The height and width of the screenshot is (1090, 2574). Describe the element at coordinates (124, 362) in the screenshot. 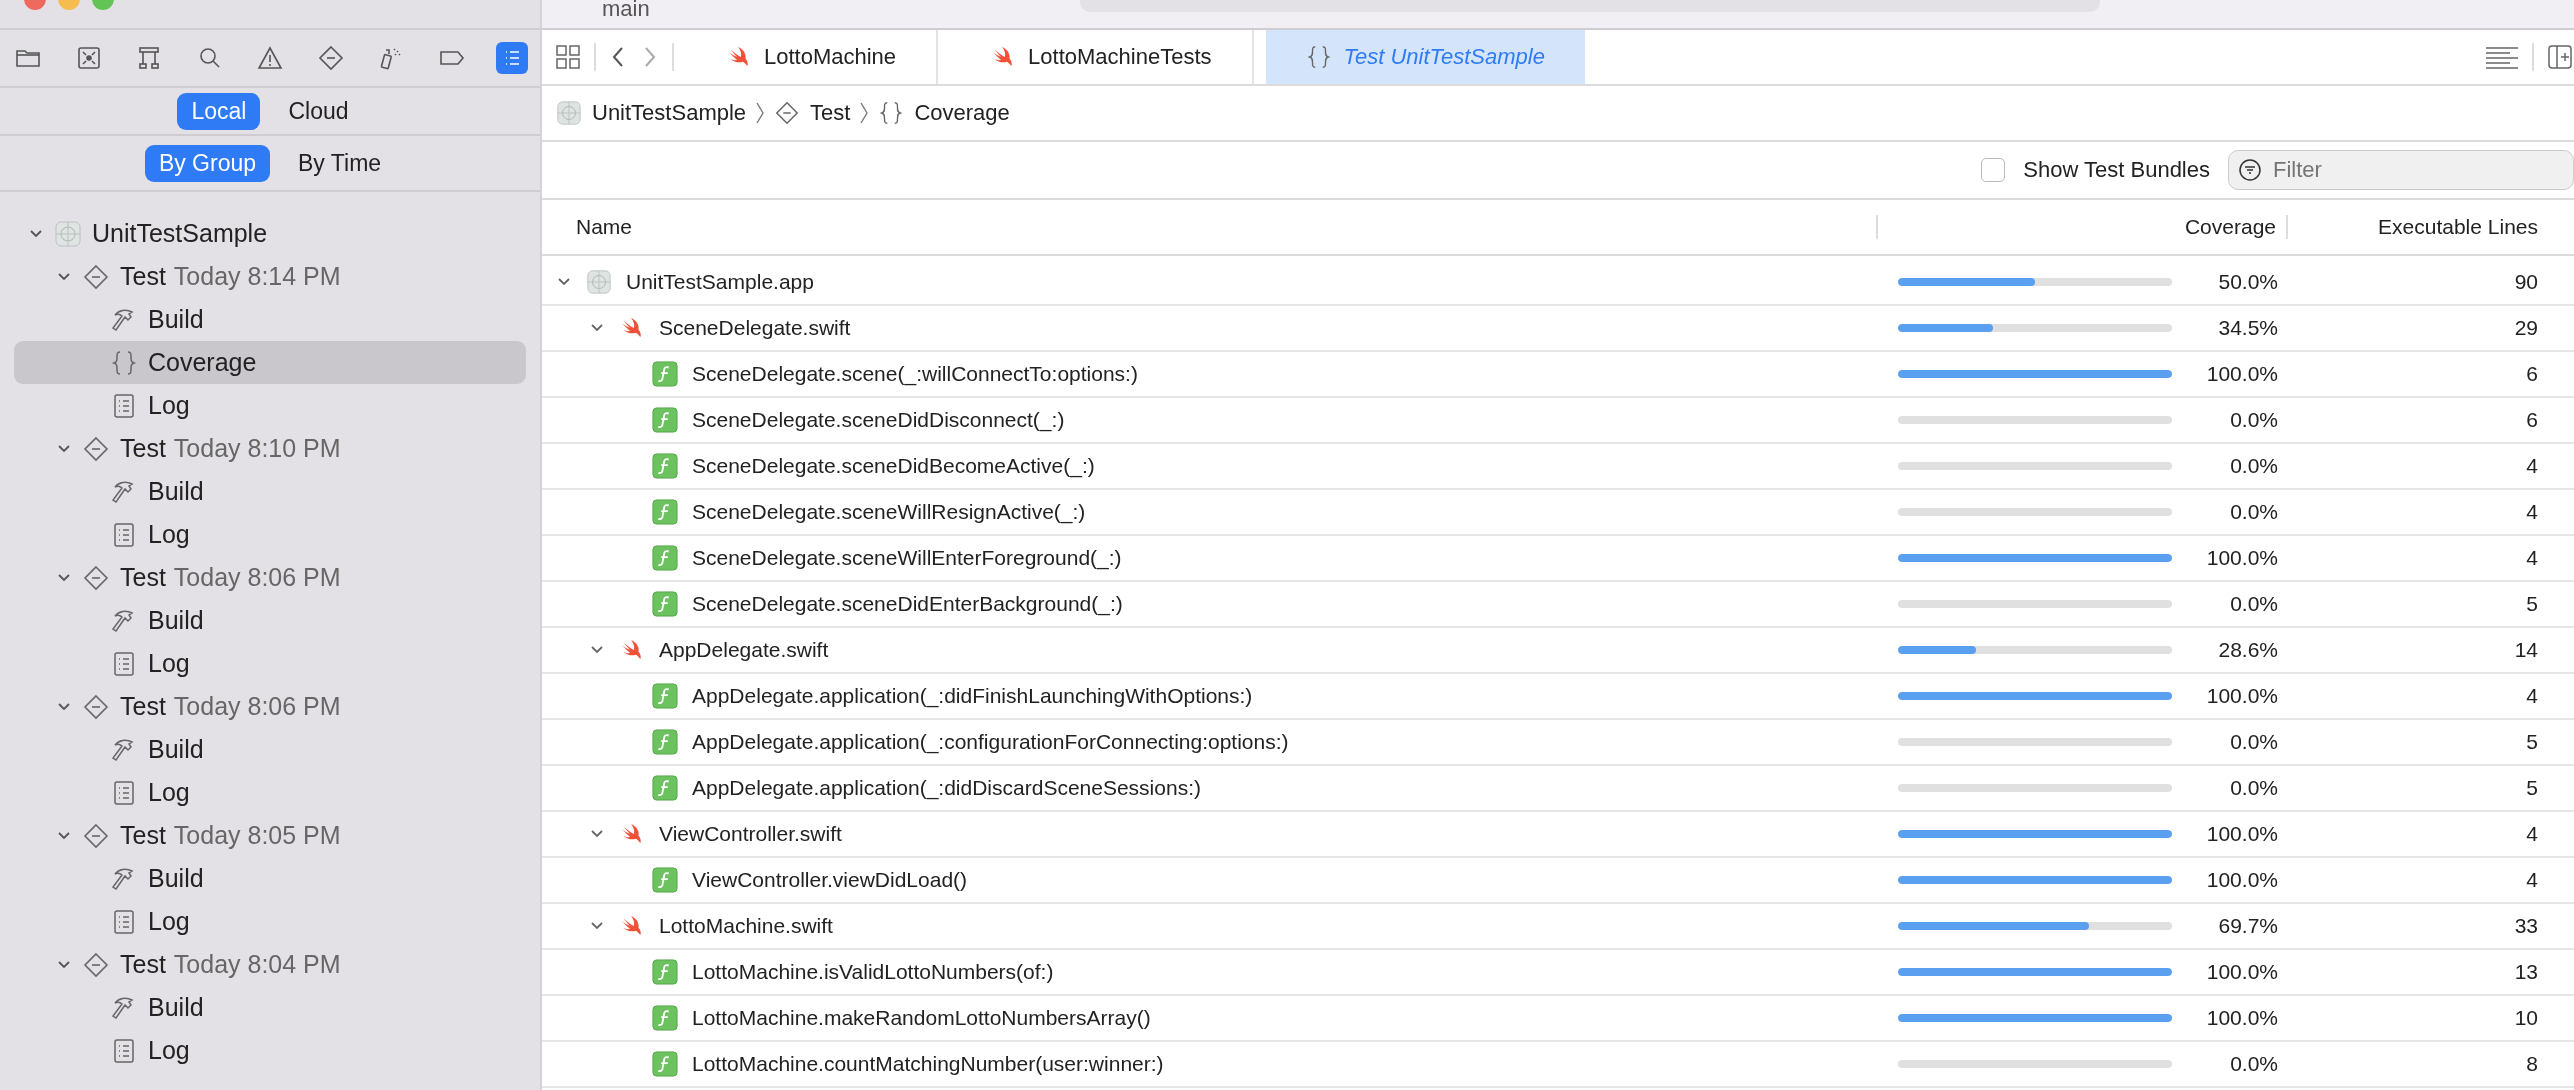

I see `braces-icon` at that location.